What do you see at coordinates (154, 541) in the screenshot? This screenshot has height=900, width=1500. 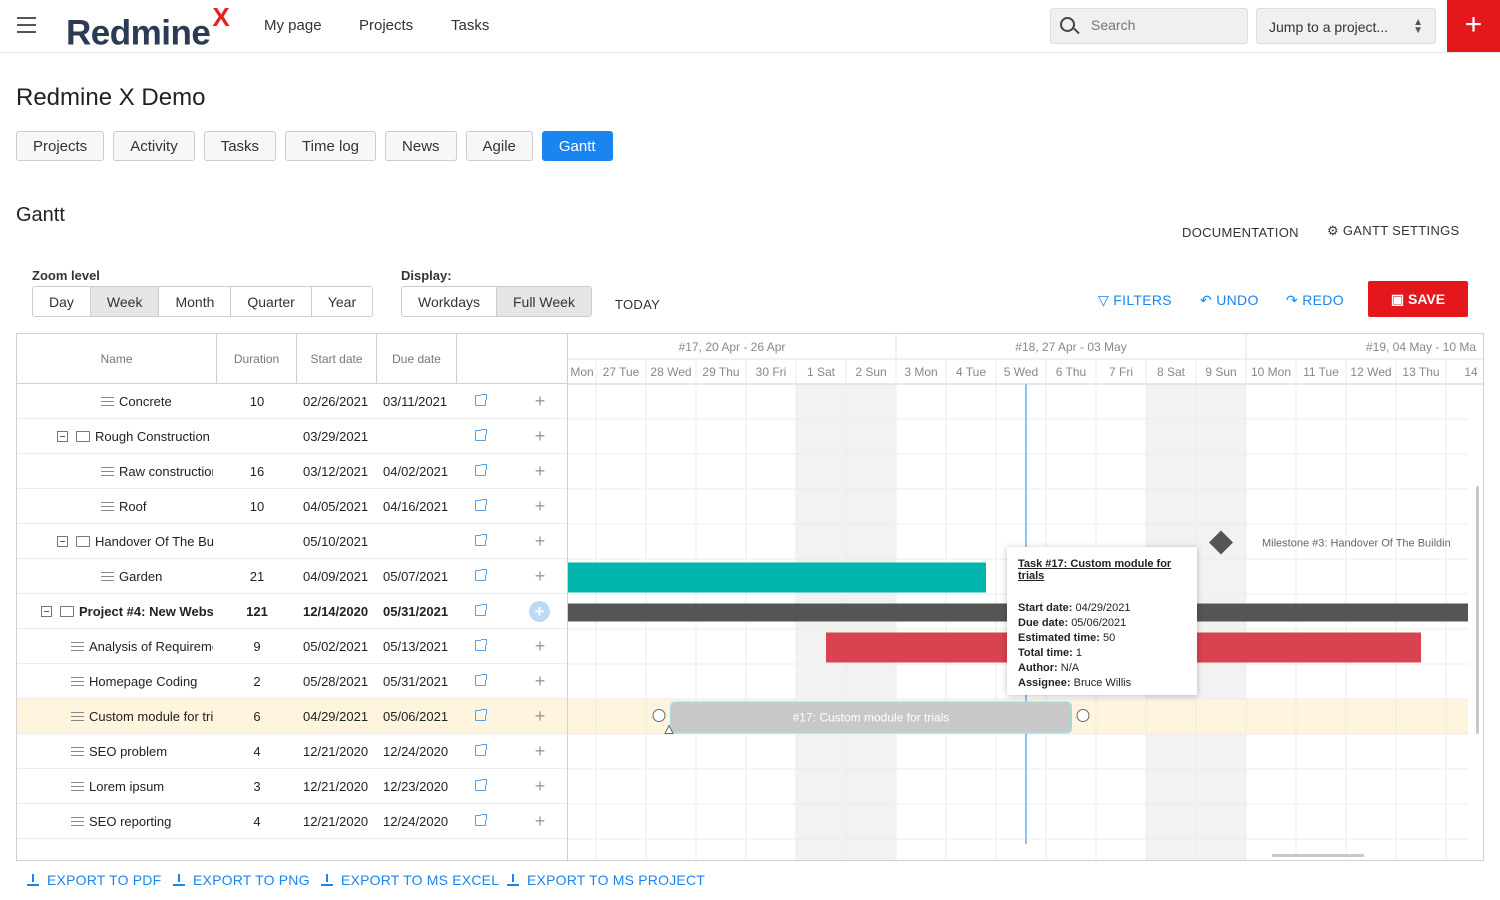 I see `row-name: Handover Of The Buil` at bounding box center [154, 541].